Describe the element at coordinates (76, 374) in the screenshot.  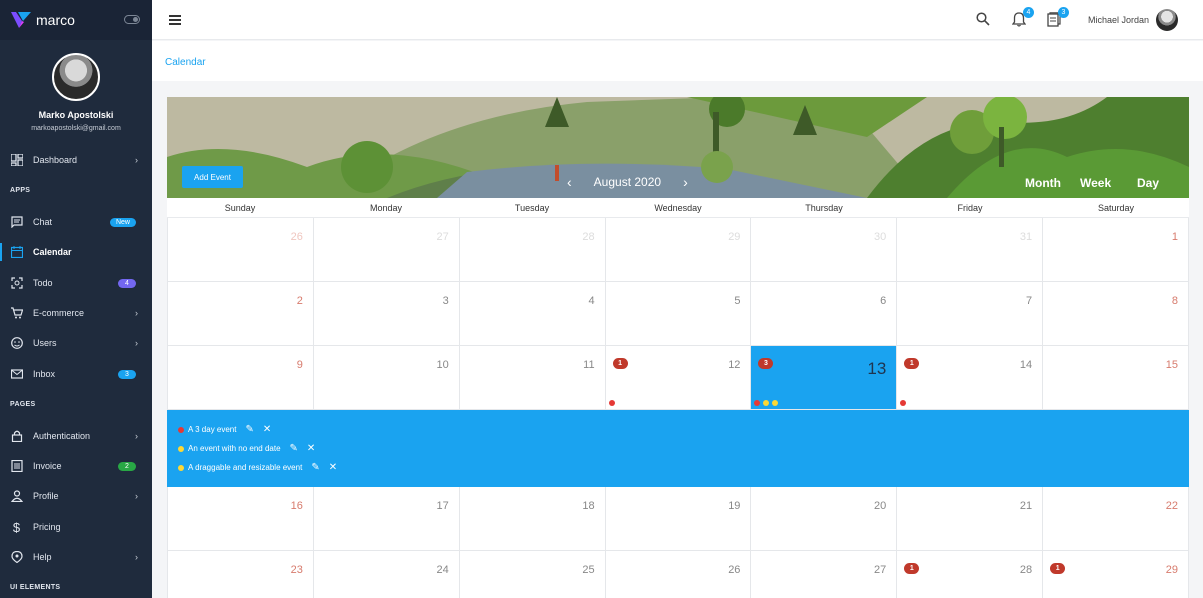
I see `sidebar-item-inbox: Inbox 3` at that location.